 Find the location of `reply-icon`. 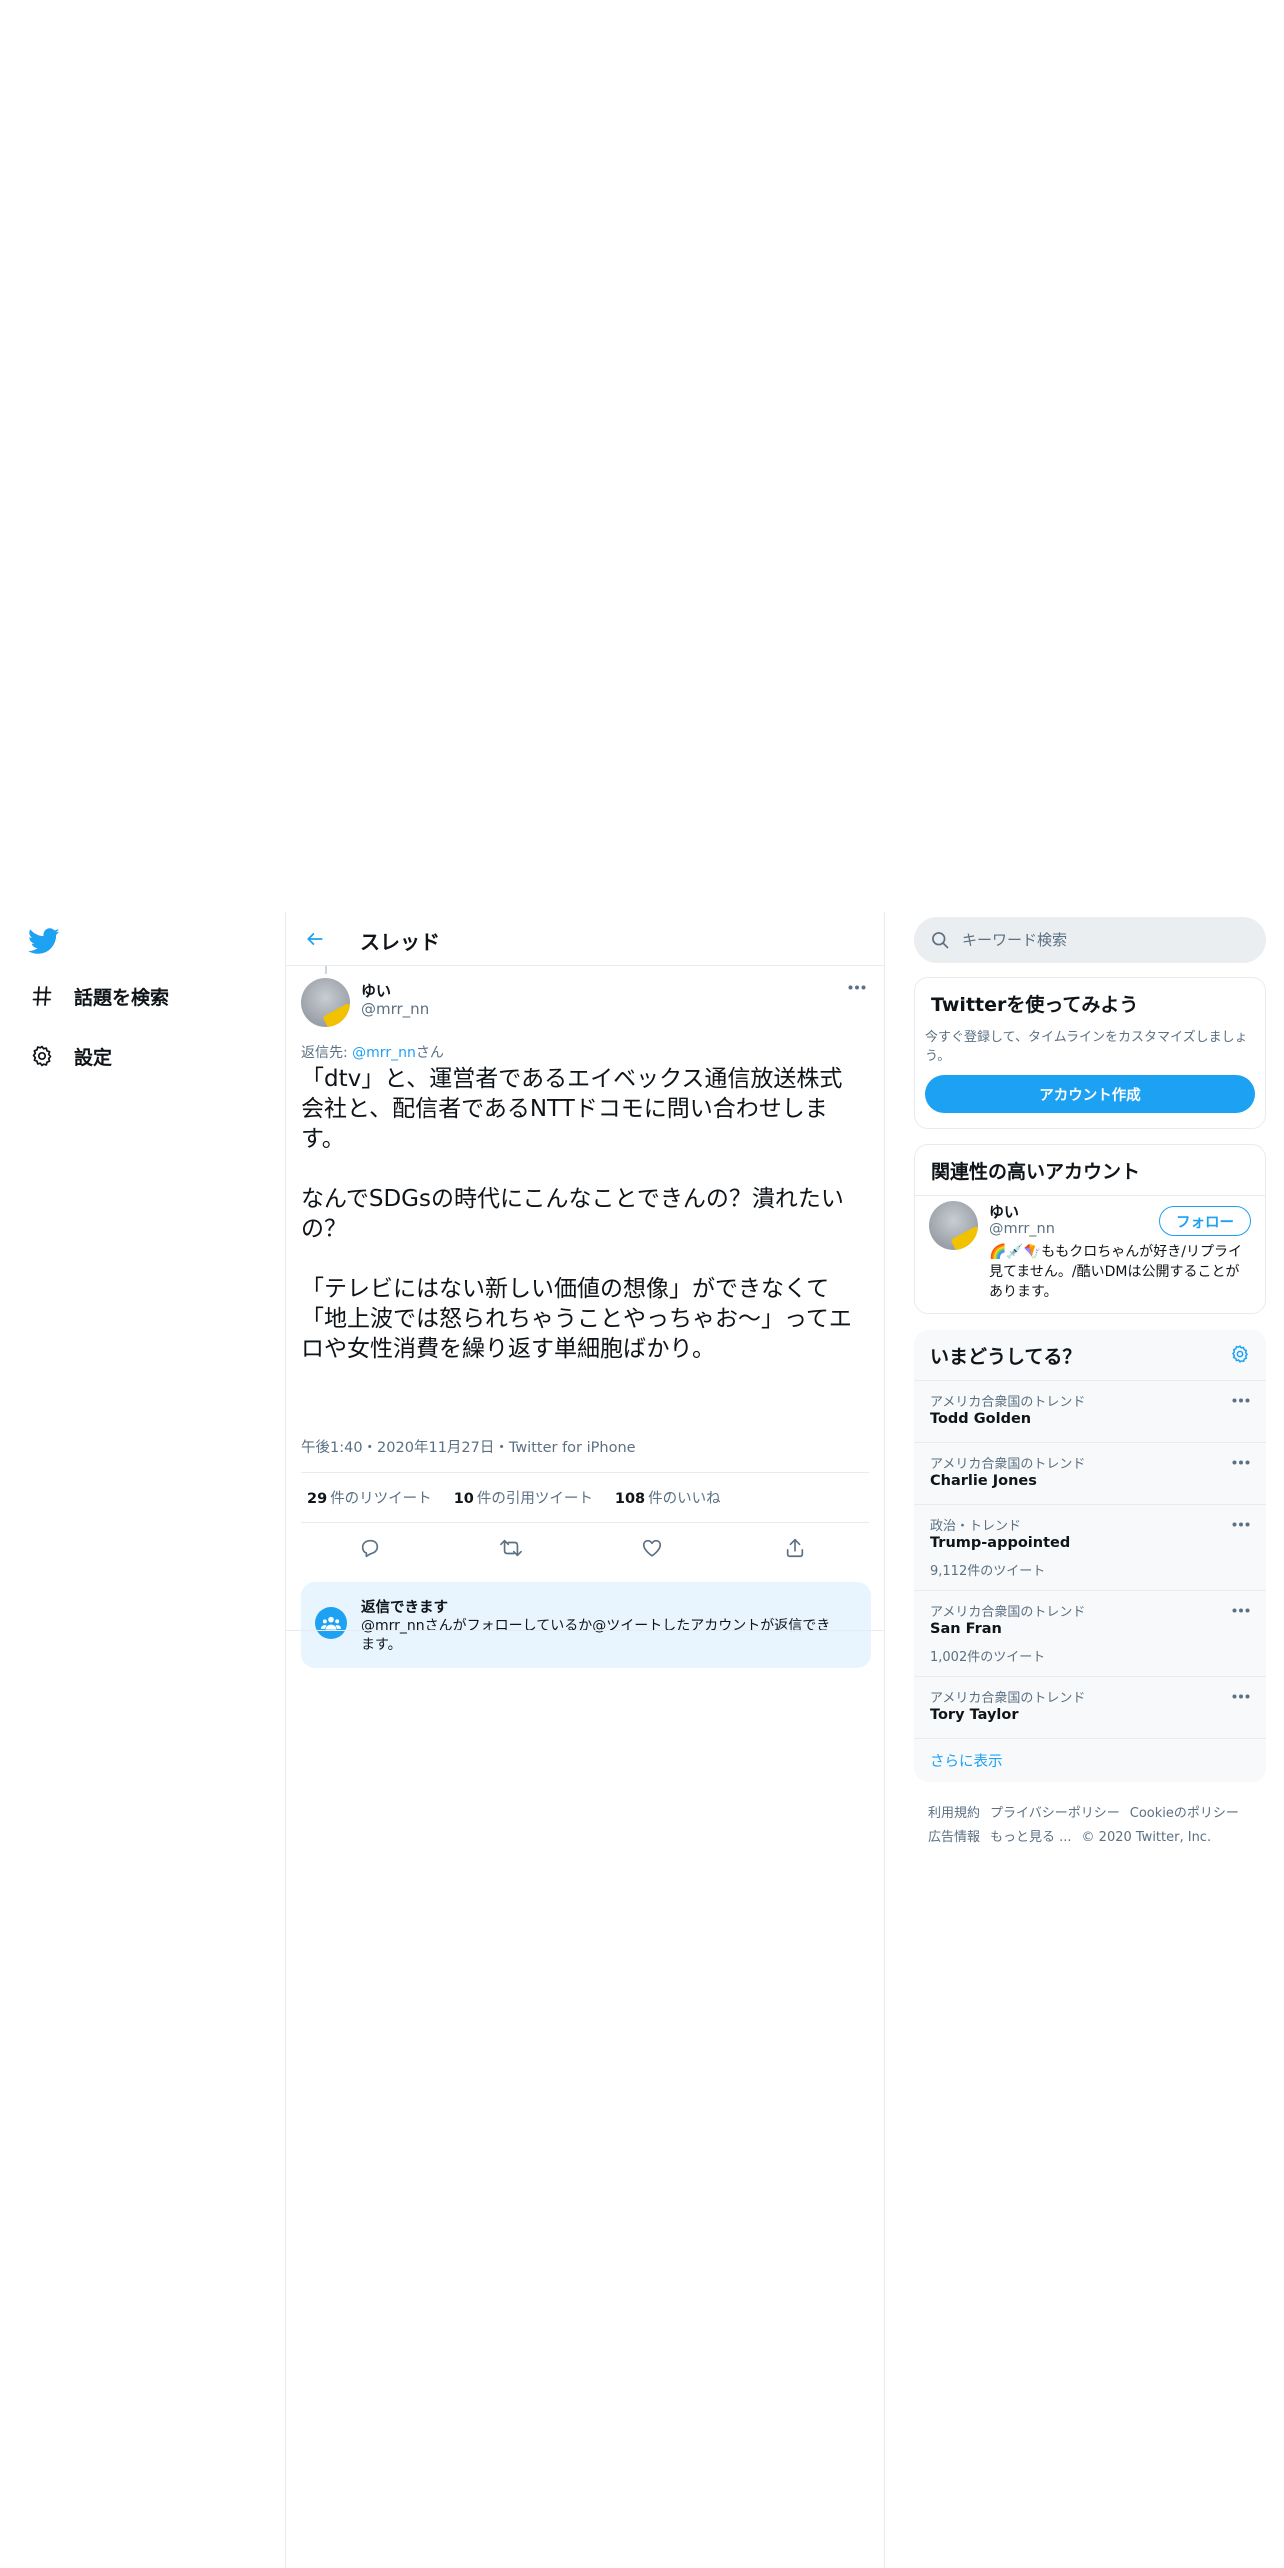

reply-icon is located at coordinates (370, 1548).